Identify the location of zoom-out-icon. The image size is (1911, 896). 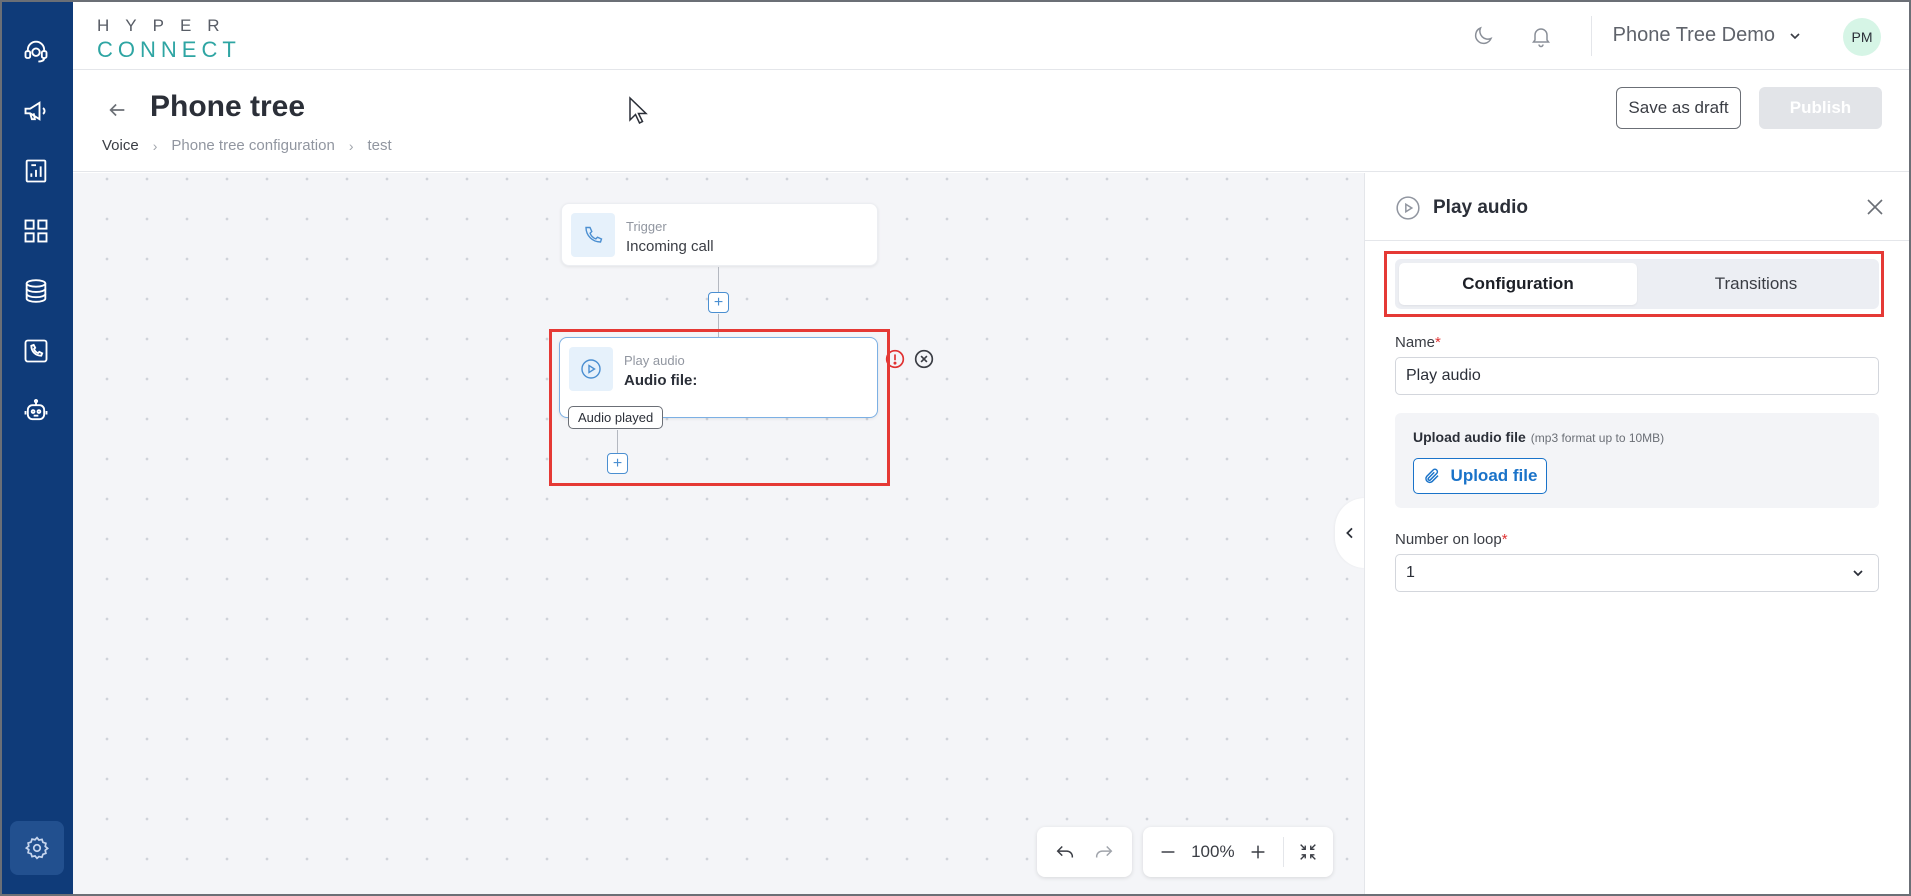
(1167, 852).